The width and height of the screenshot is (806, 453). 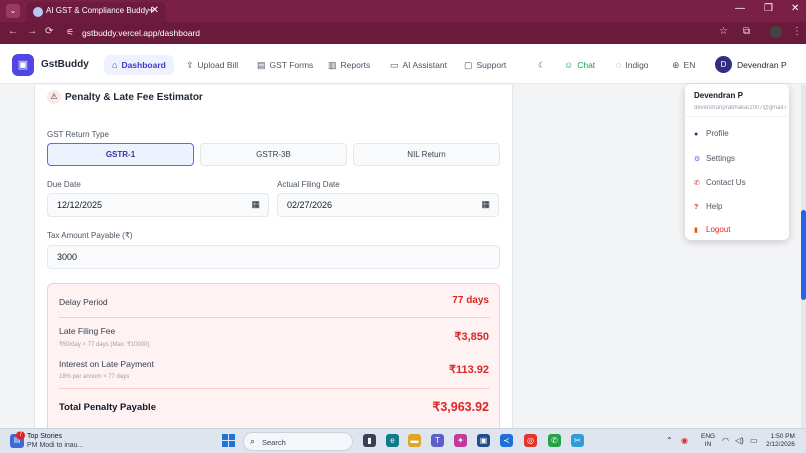 What do you see at coordinates (795, 8) in the screenshot?
I see `close-window-button: ✕` at bounding box center [795, 8].